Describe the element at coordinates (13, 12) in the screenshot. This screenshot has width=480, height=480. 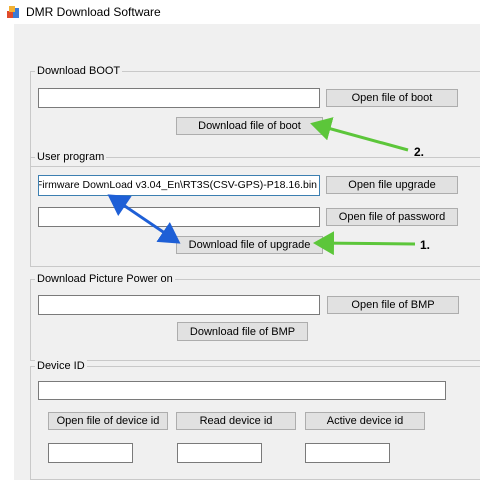
I see `app-icon` at that location.